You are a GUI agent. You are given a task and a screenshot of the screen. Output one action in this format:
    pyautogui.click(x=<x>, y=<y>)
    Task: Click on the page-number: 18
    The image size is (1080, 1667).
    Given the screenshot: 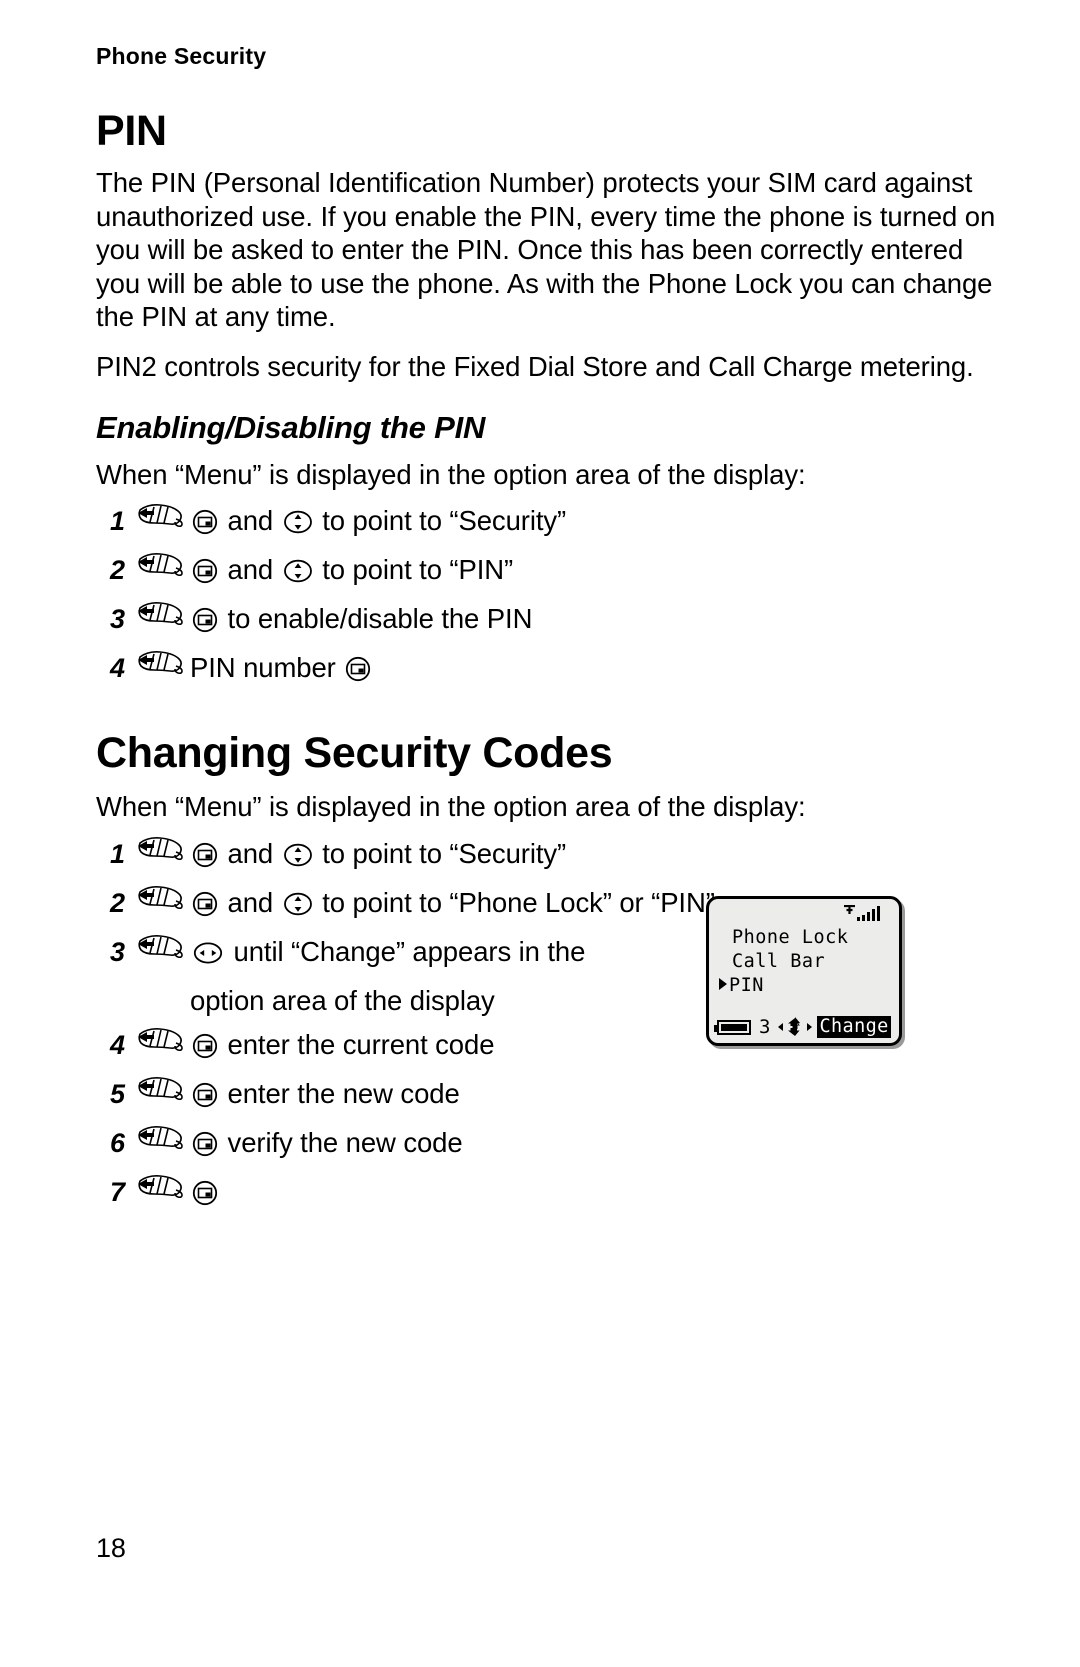 What is the action you would take?
    pyautogui.click(x=111, y=1548)
    